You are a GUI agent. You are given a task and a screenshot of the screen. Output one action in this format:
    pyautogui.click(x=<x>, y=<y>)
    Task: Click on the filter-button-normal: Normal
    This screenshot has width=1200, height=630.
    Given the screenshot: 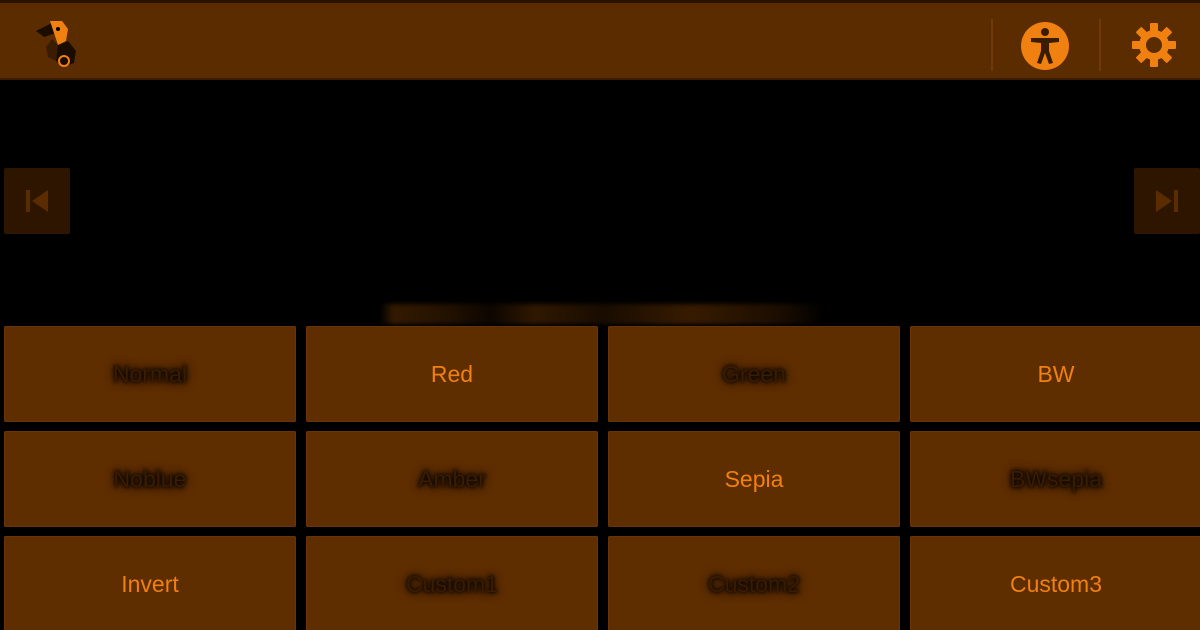 What is the action you would take?
    pyautogui.click(x=150, y=374)
    